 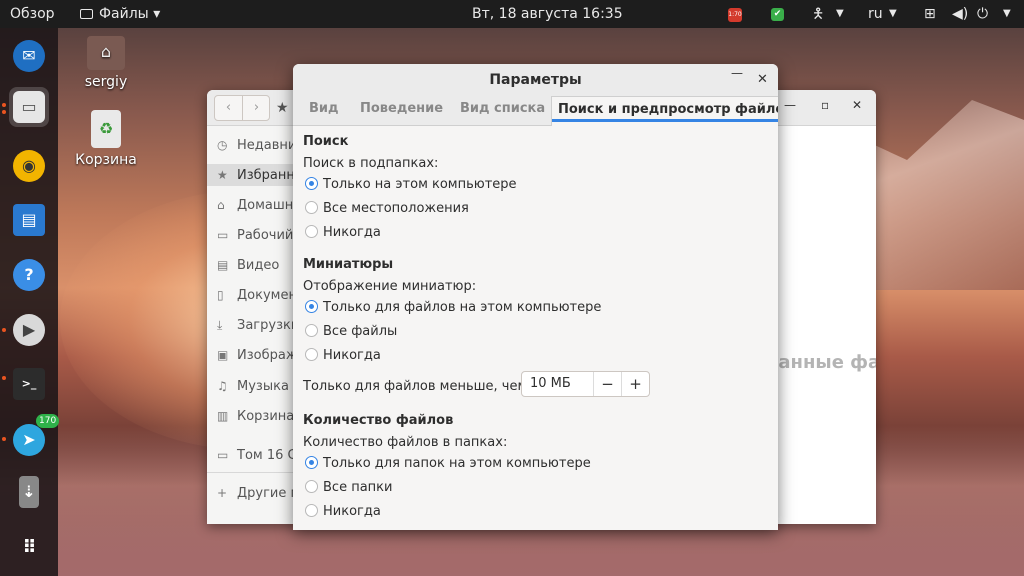 I want to click on radio-search-never: Никогда, so click(x=343, y=233).